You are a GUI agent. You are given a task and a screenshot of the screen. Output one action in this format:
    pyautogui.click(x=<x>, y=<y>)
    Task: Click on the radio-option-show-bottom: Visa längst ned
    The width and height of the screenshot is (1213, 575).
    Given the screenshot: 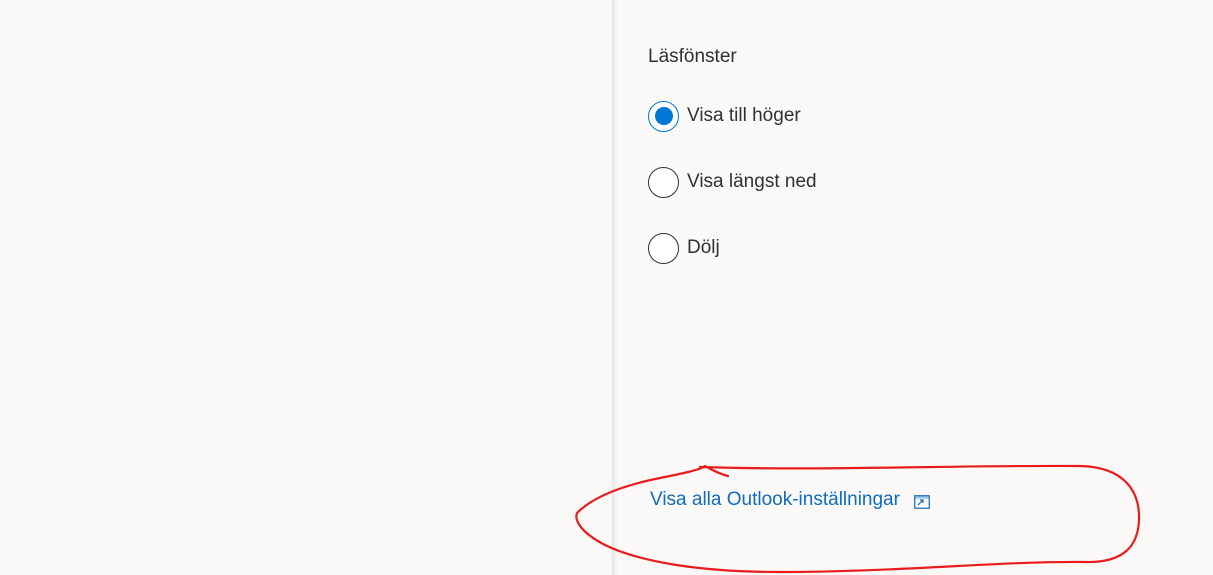 What is the action you would take?
    pyautogui.click(x=732, y=182)
    